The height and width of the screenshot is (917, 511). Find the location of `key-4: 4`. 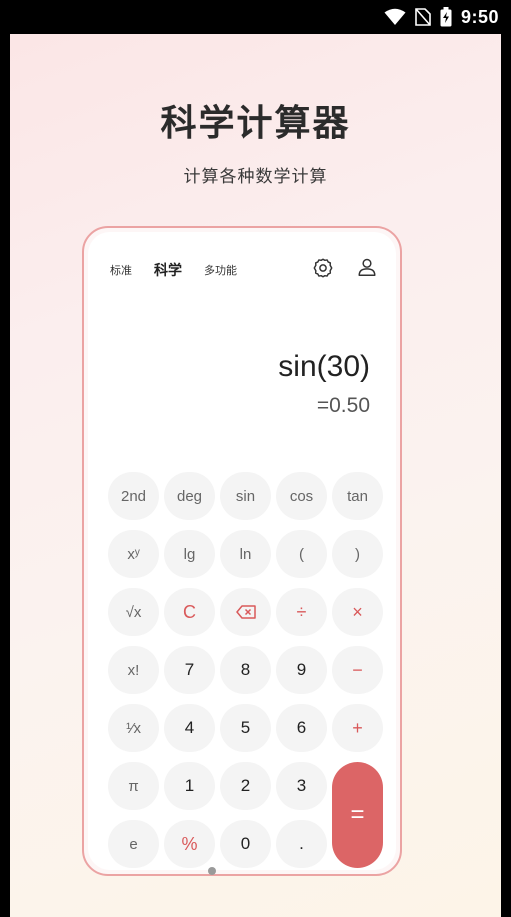

key-4: 4 is located at coordinates (189, 728).